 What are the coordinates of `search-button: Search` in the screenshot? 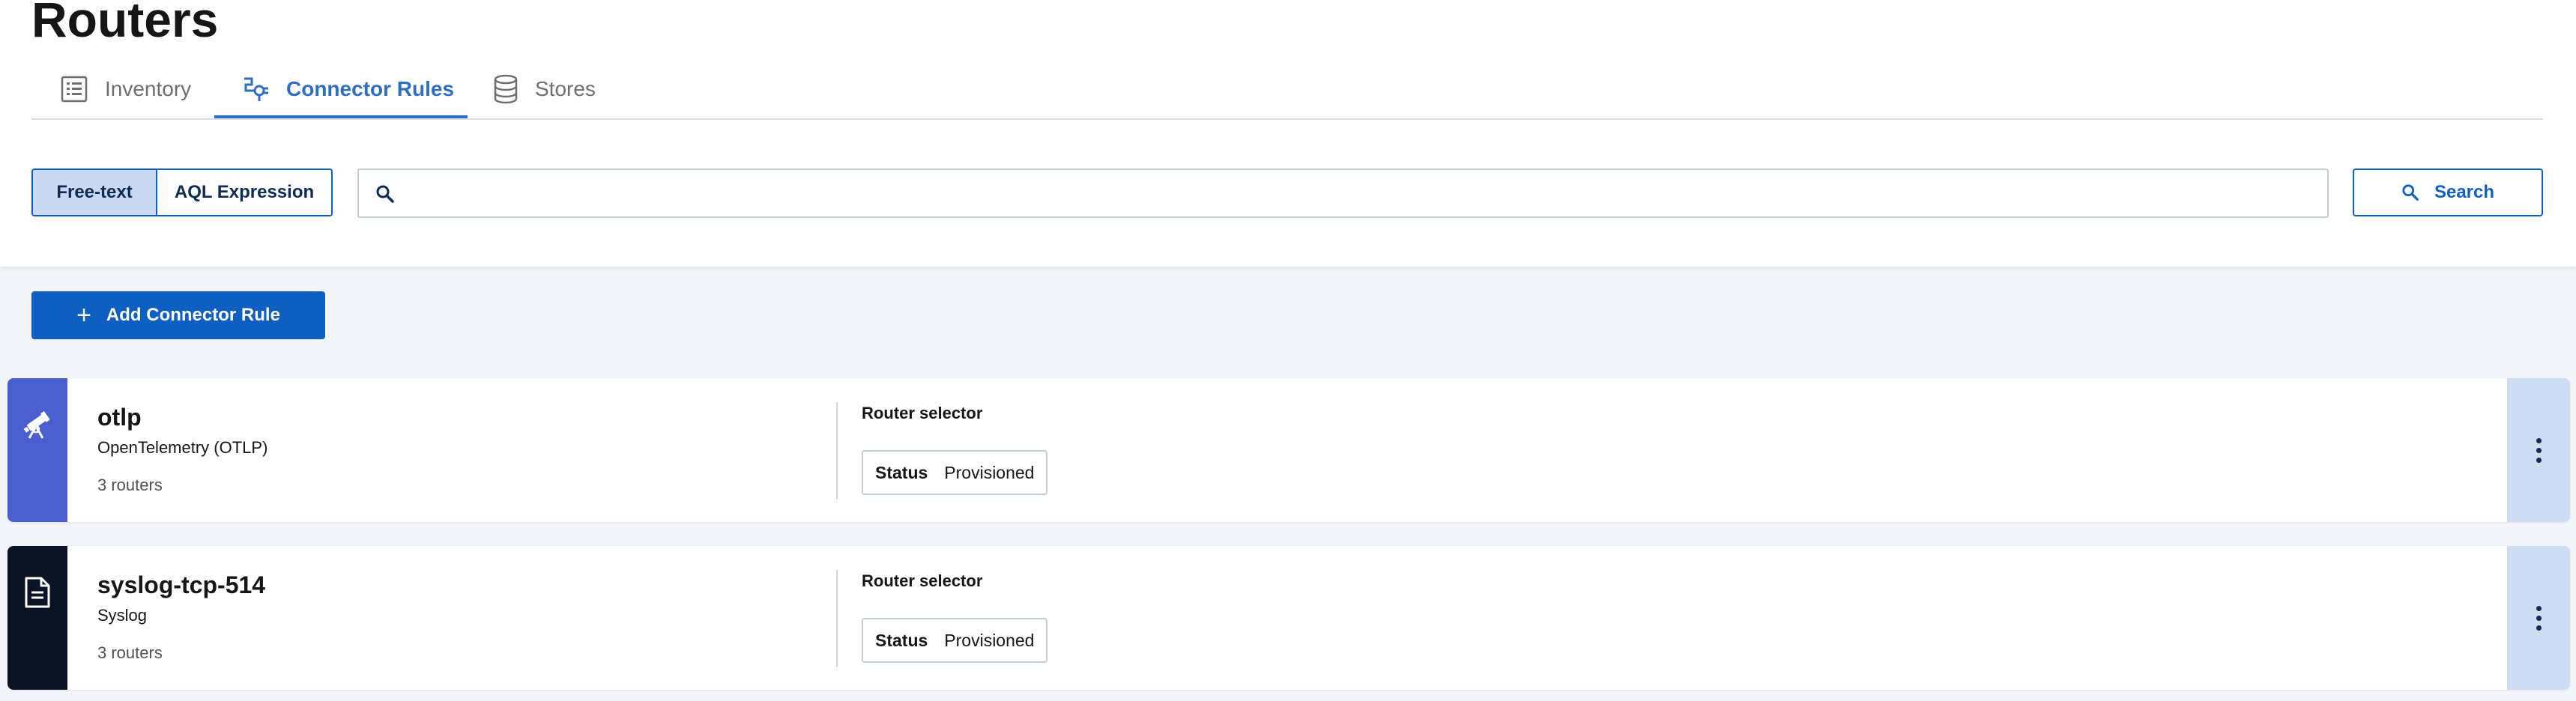 It's located at (2448, 192).